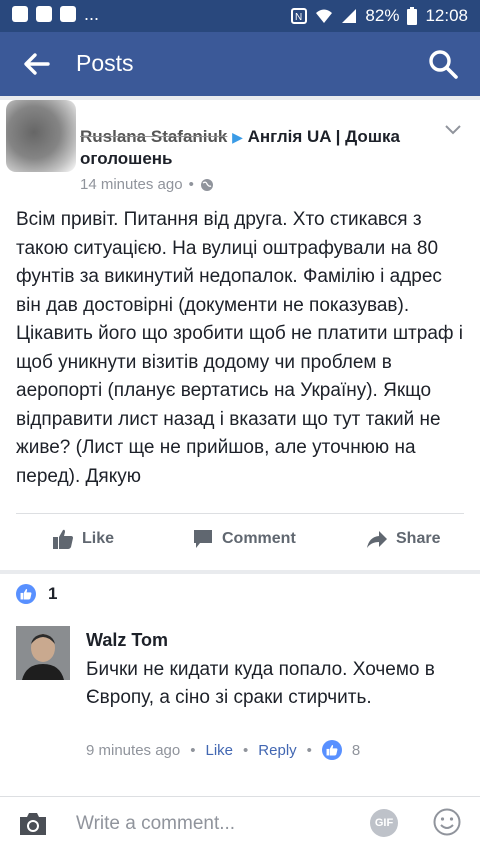 The image size is (480, 854). What do you see at coordinates (240, 513) in the screenshot?
I see `divider` at bounding box center [240, 513].